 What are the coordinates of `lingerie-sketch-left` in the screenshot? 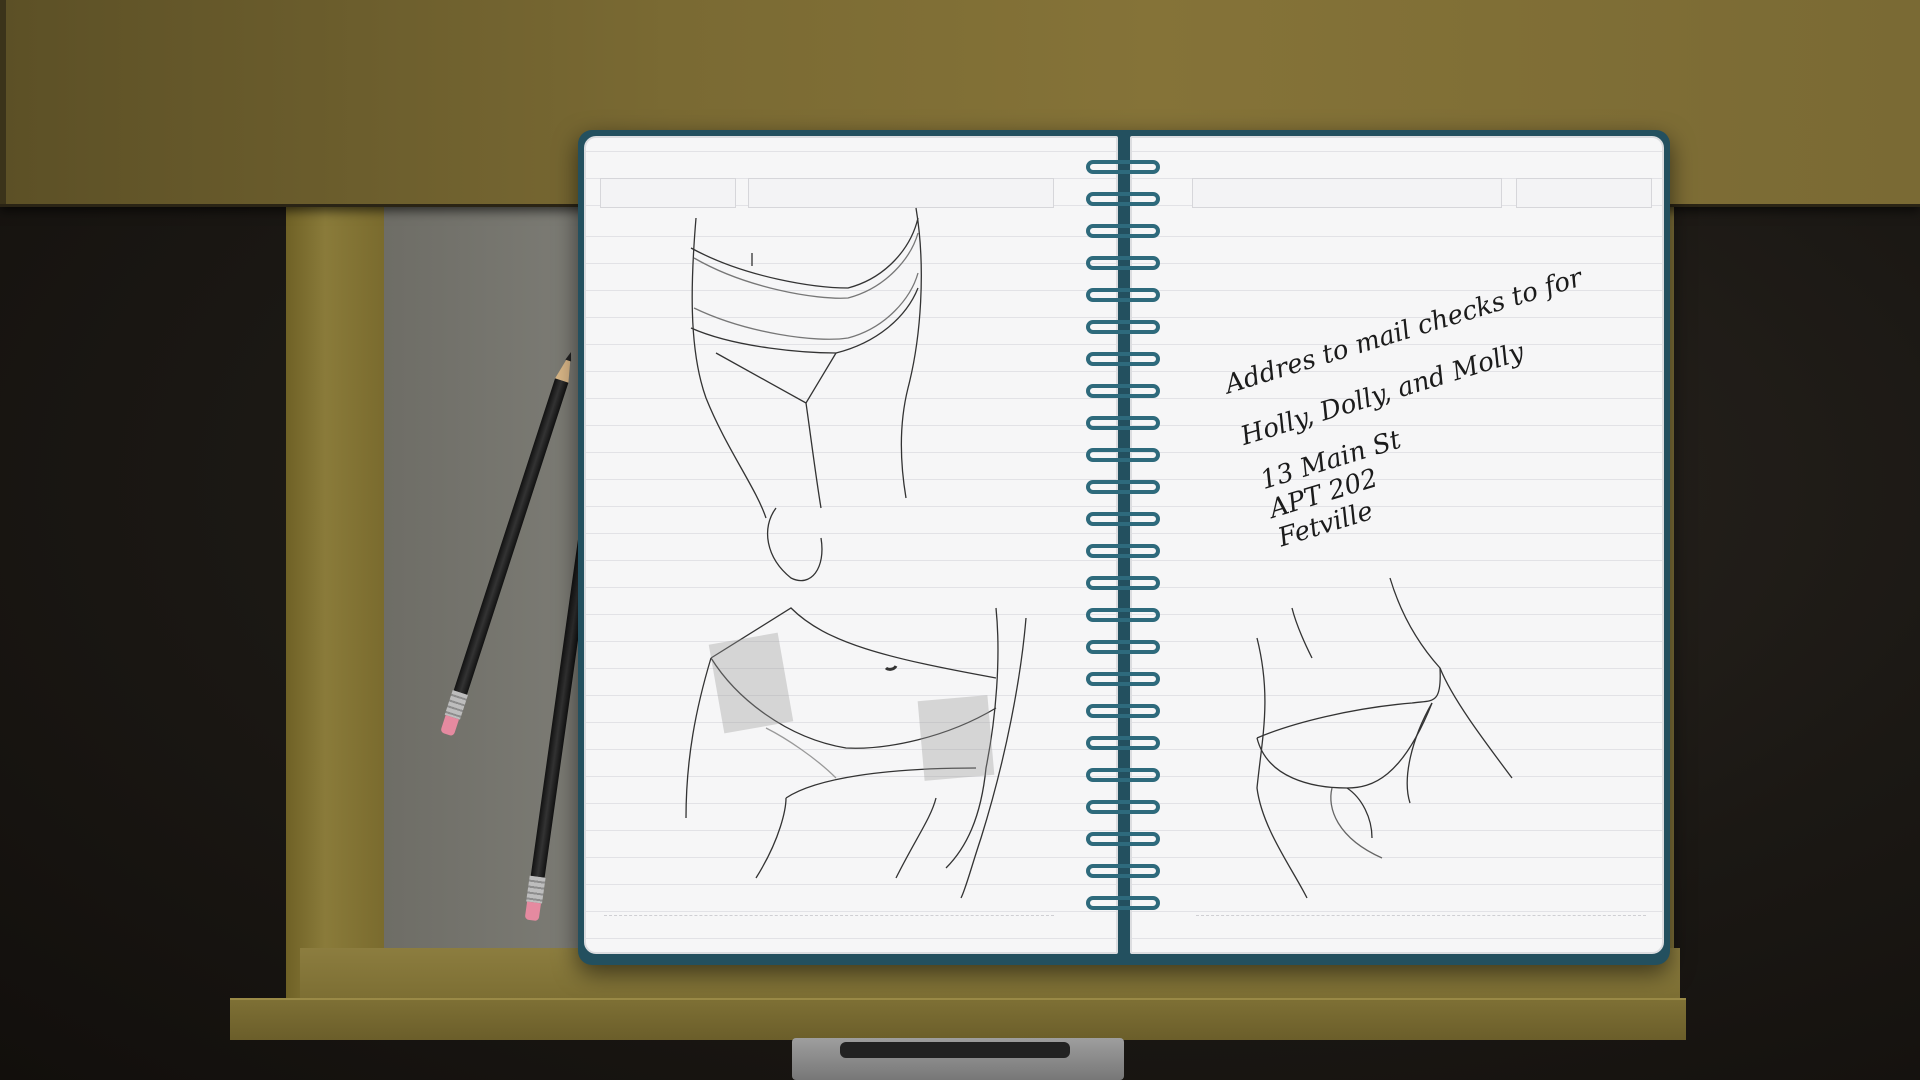 It's located at (856, 553).